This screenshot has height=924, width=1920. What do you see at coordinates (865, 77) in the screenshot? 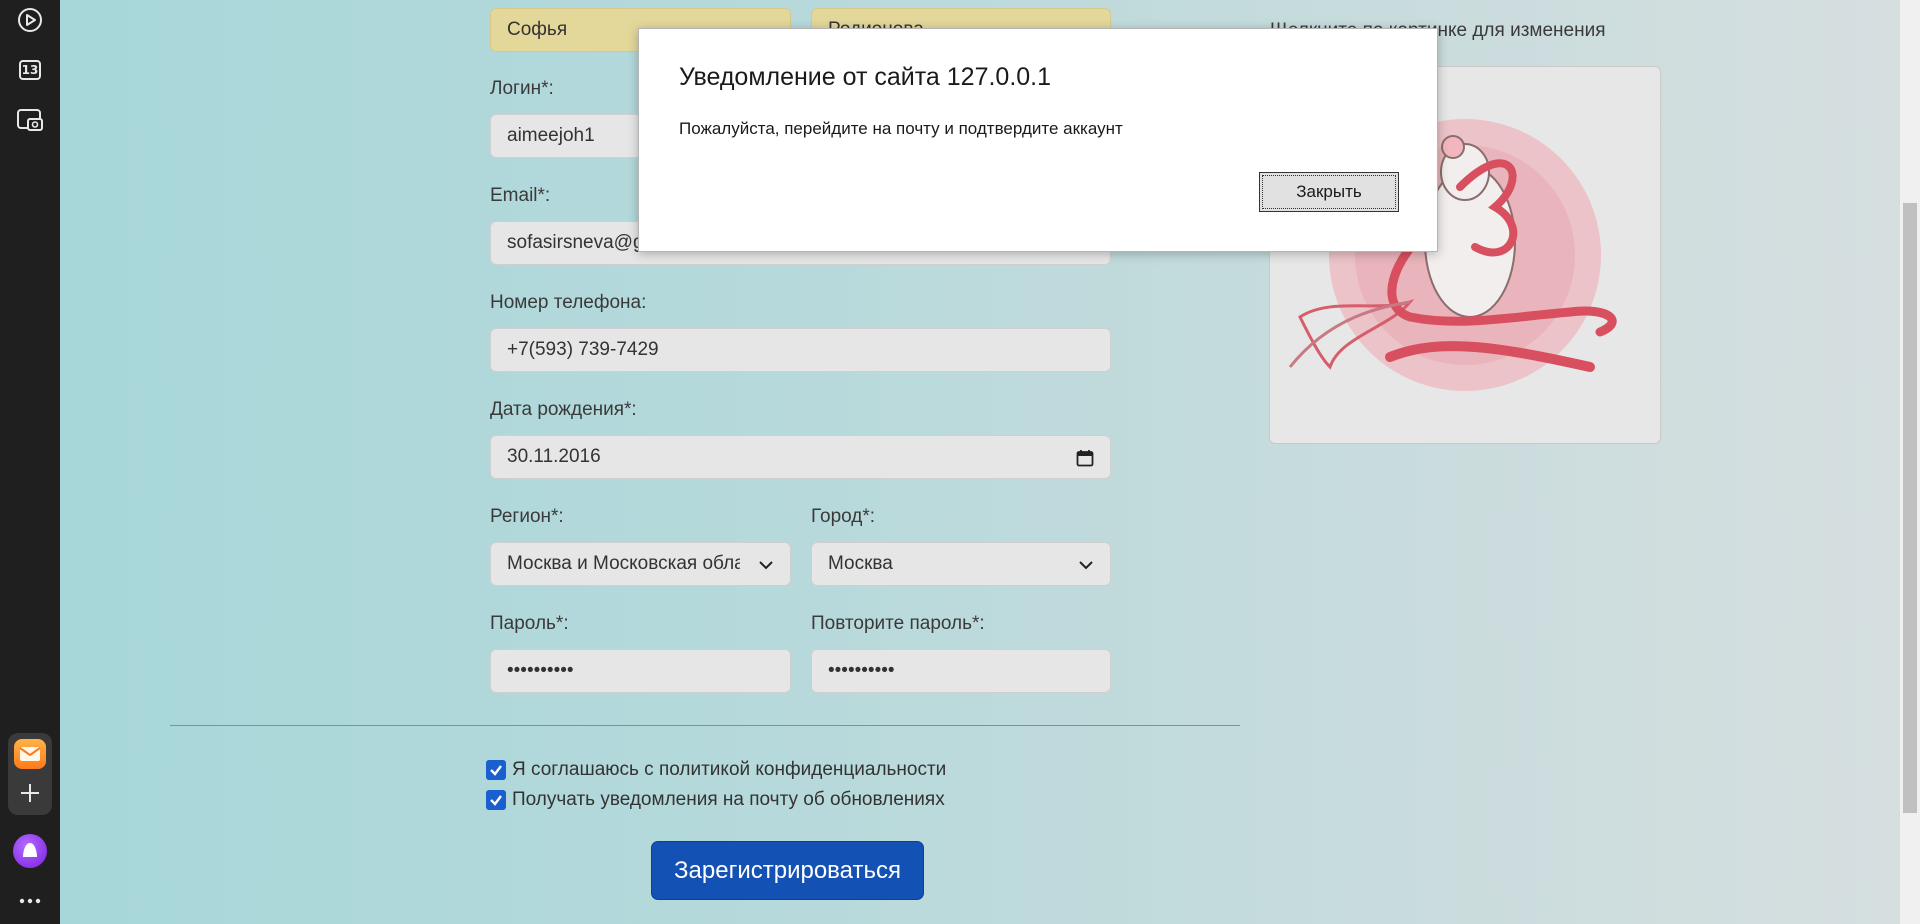
I see `dialog-title: Уведомление от сайта 127.0.0.1` at bounding box center [865, 77].